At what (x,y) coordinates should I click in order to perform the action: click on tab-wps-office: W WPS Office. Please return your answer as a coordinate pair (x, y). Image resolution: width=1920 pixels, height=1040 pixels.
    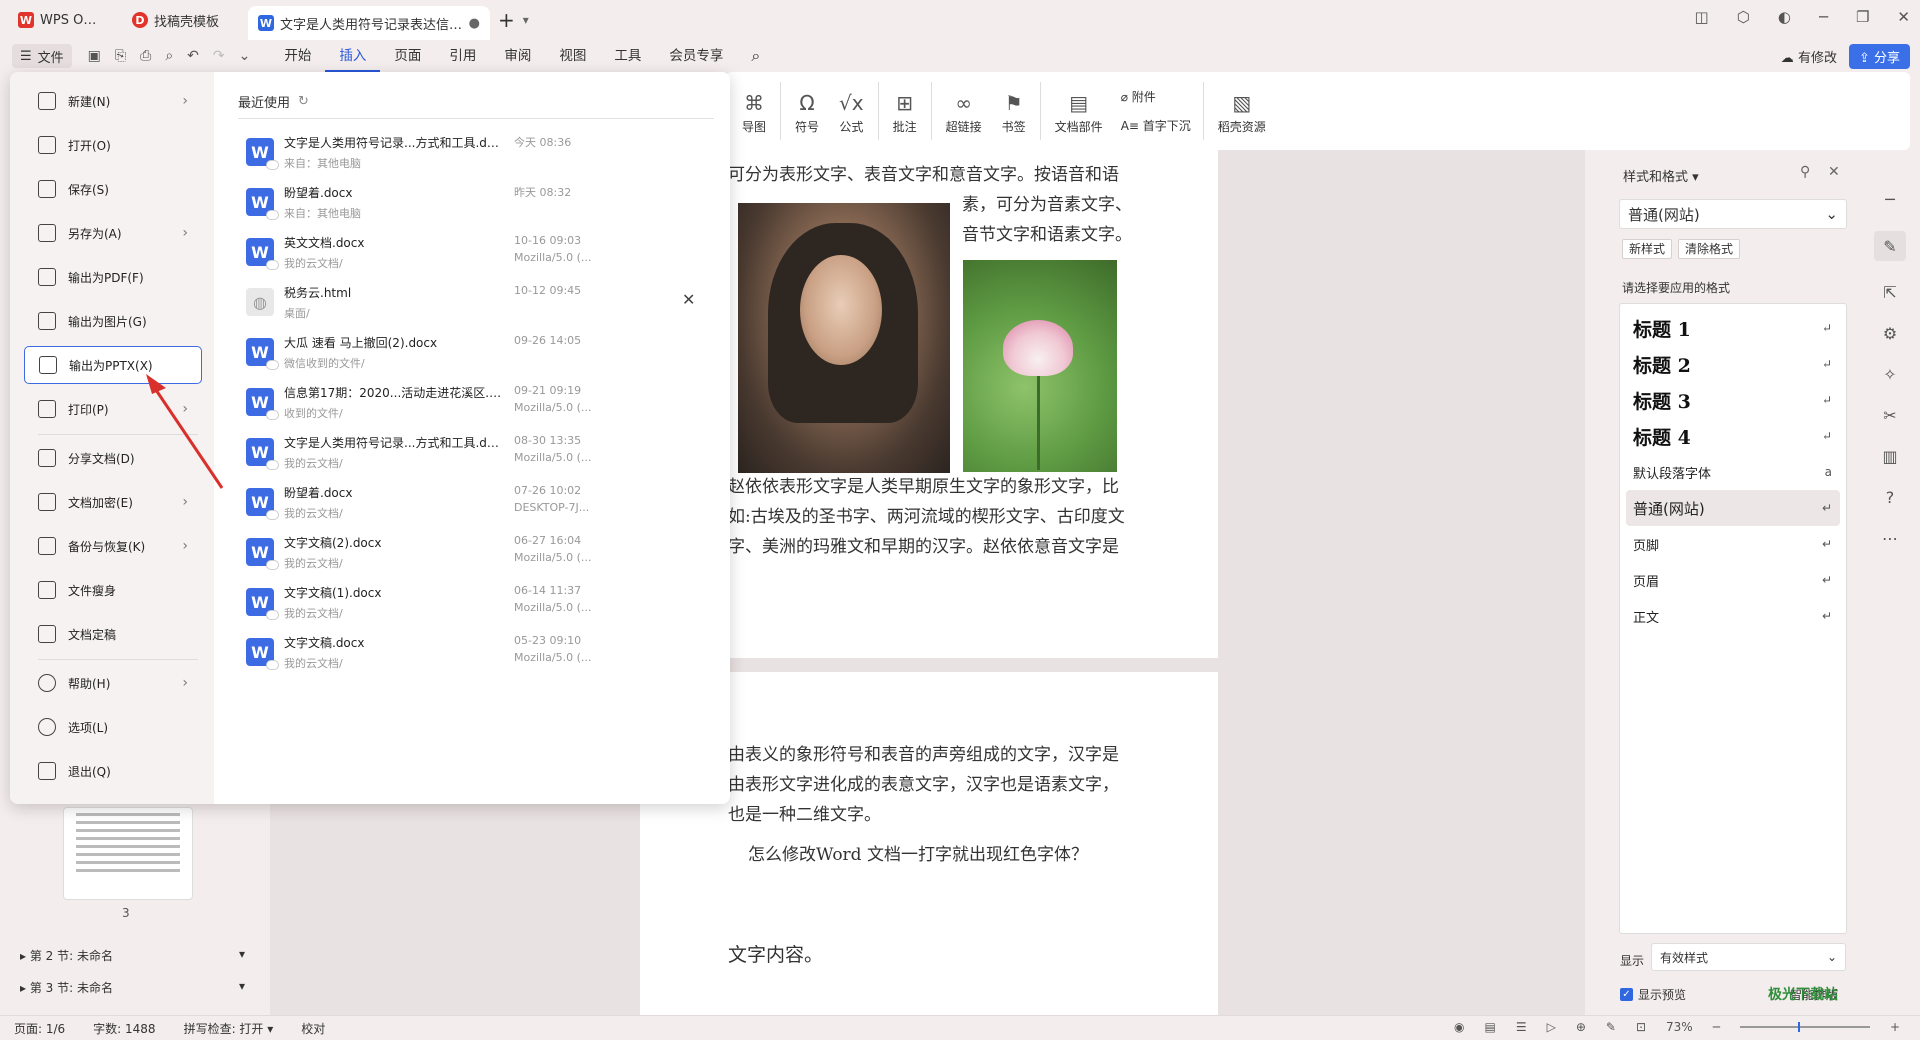
    Looking at the image, I should click on (61, 20).